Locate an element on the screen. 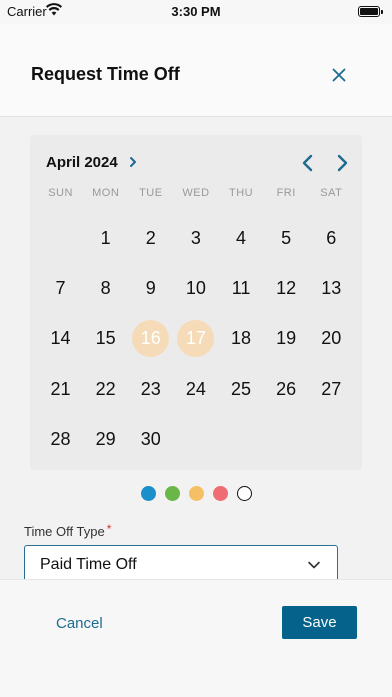 This screenshot has height=697, width=392. calendar-day-number: 30 is located at coordinates (150, 438).